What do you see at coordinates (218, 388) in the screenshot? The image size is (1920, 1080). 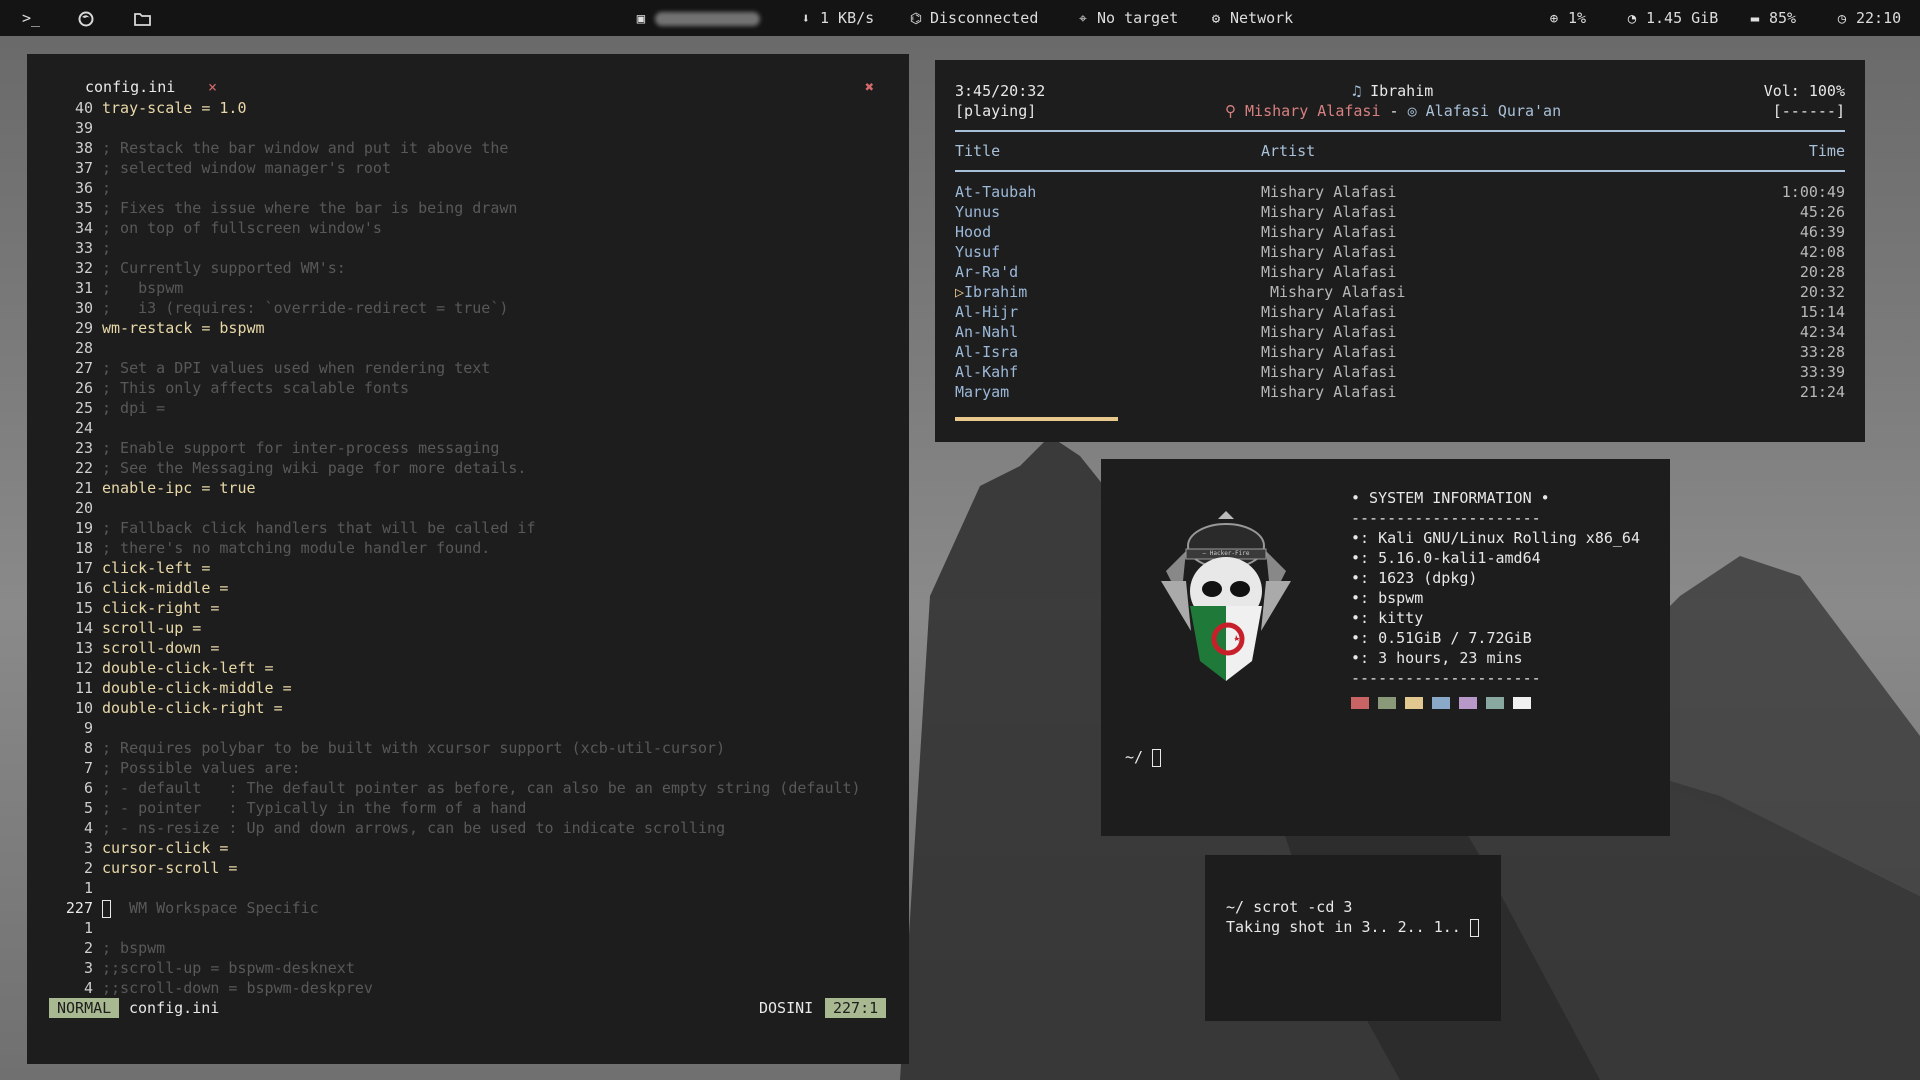 I see `editor-line: 26 ; This only affects scalable fonts` at bounding box center [218, 388].